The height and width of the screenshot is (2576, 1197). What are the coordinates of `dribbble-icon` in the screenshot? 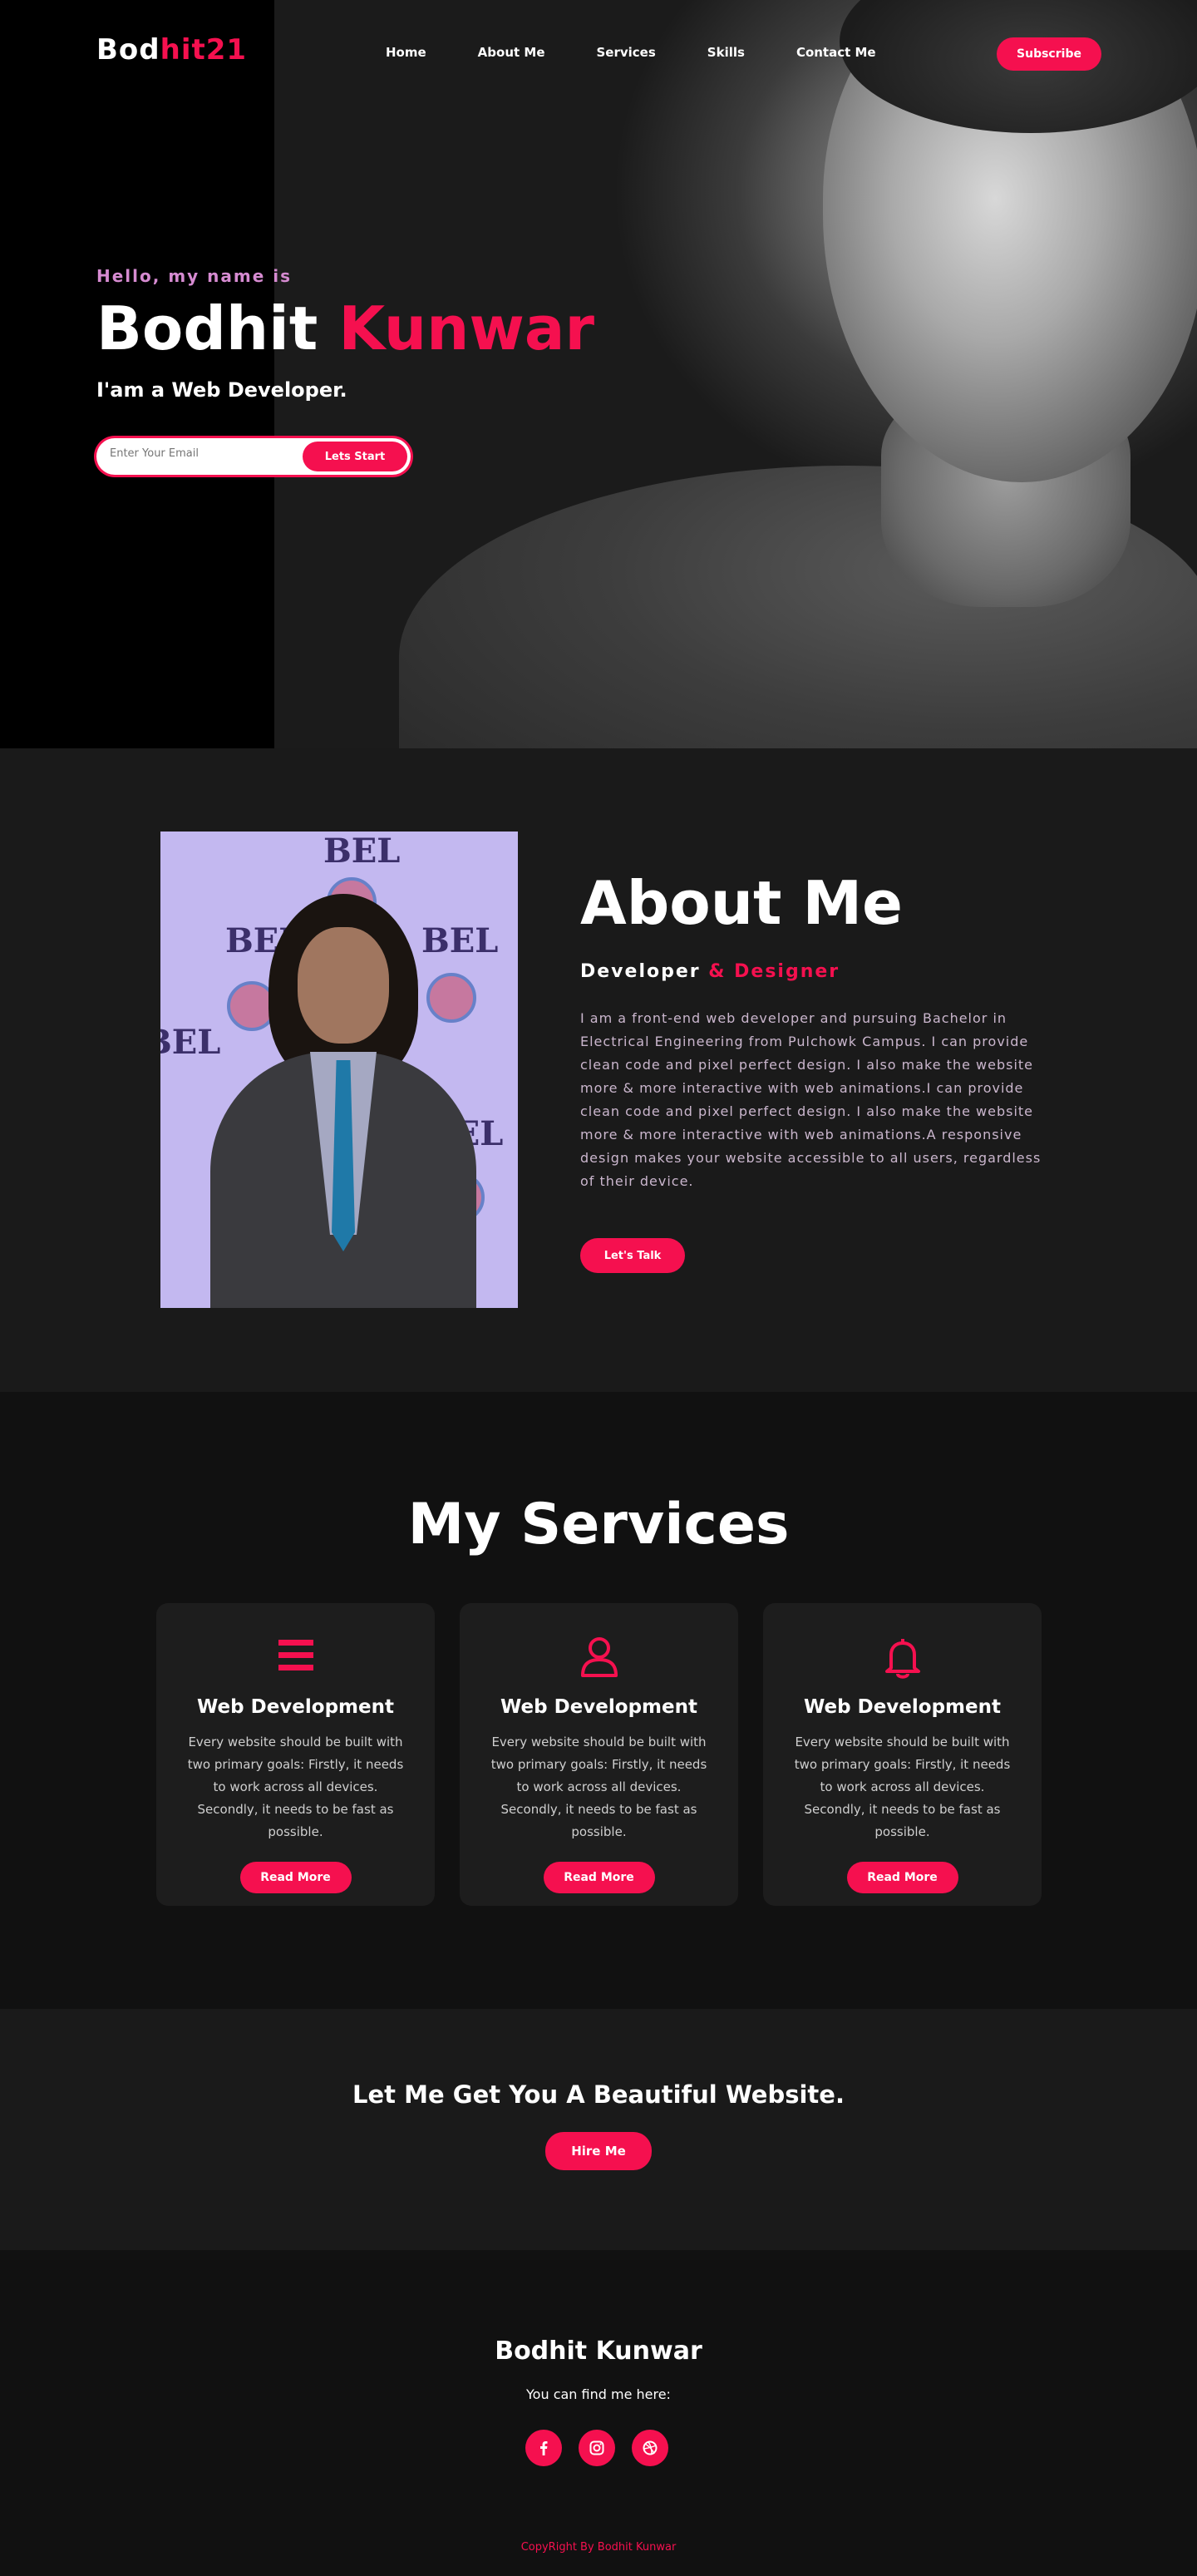 It's located at (650, 2448).